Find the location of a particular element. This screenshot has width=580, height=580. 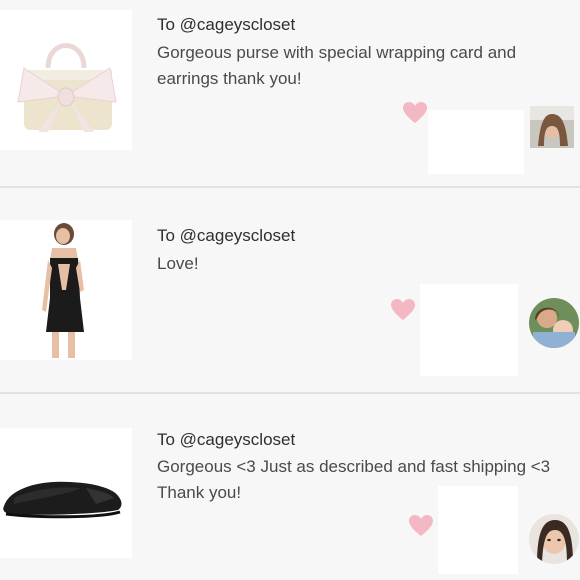

item-thumbnail-purse is located at coordinates (66, 80).